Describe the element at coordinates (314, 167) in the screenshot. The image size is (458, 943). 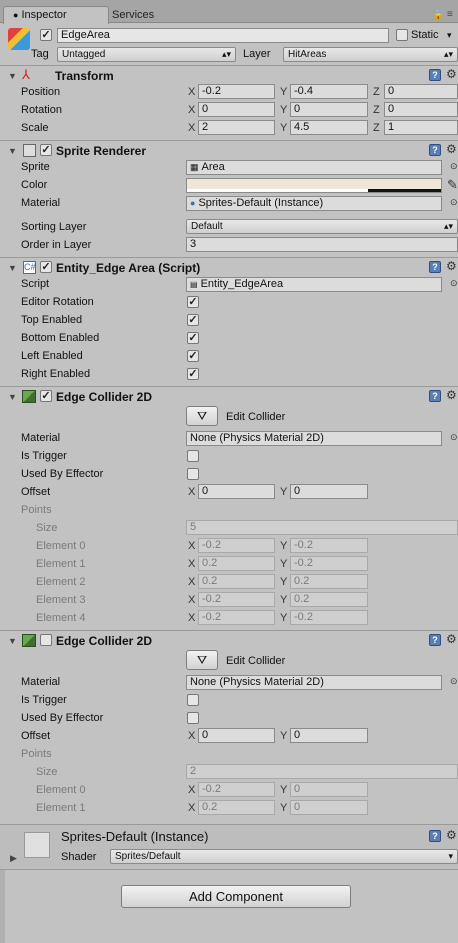
I see `sprite-object-field: ▦ Area` at that location.